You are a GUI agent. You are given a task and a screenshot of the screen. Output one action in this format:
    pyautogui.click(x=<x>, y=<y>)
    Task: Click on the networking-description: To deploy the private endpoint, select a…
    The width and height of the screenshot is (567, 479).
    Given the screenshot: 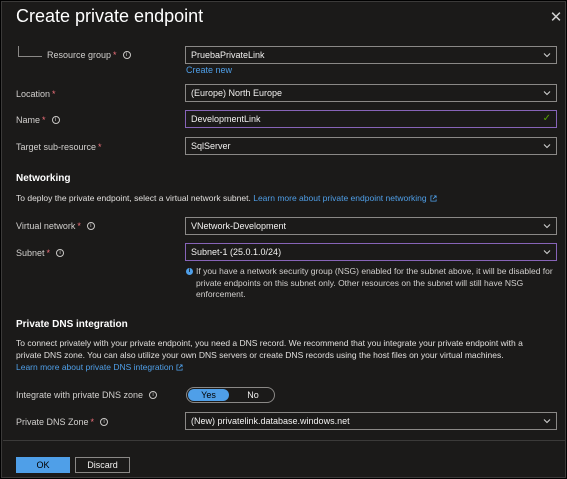 What is the action you would take?
    pyautogui.click(x=226, y=198)
    